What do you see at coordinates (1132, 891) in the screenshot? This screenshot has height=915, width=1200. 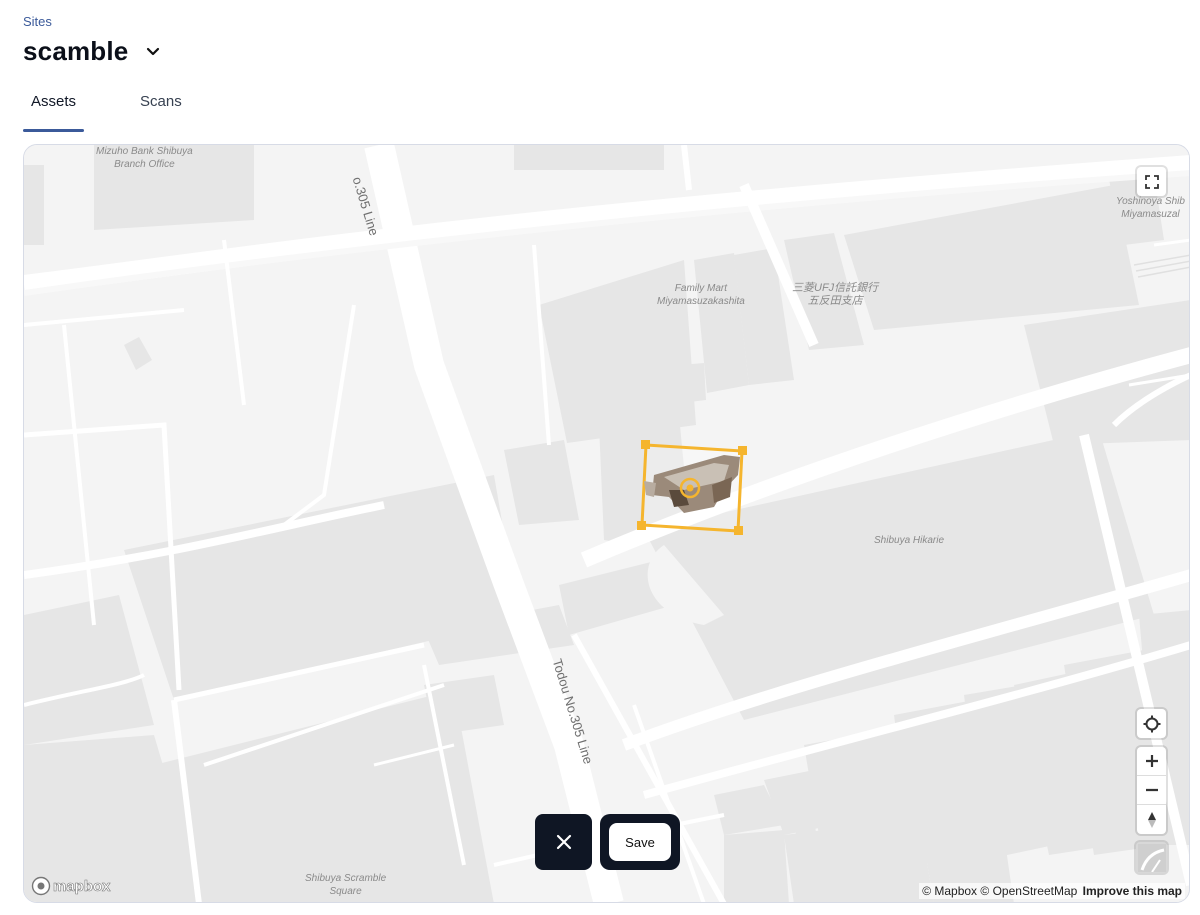 I see `improve-map-link: Improve this map` at bounding box center [1132, 891].